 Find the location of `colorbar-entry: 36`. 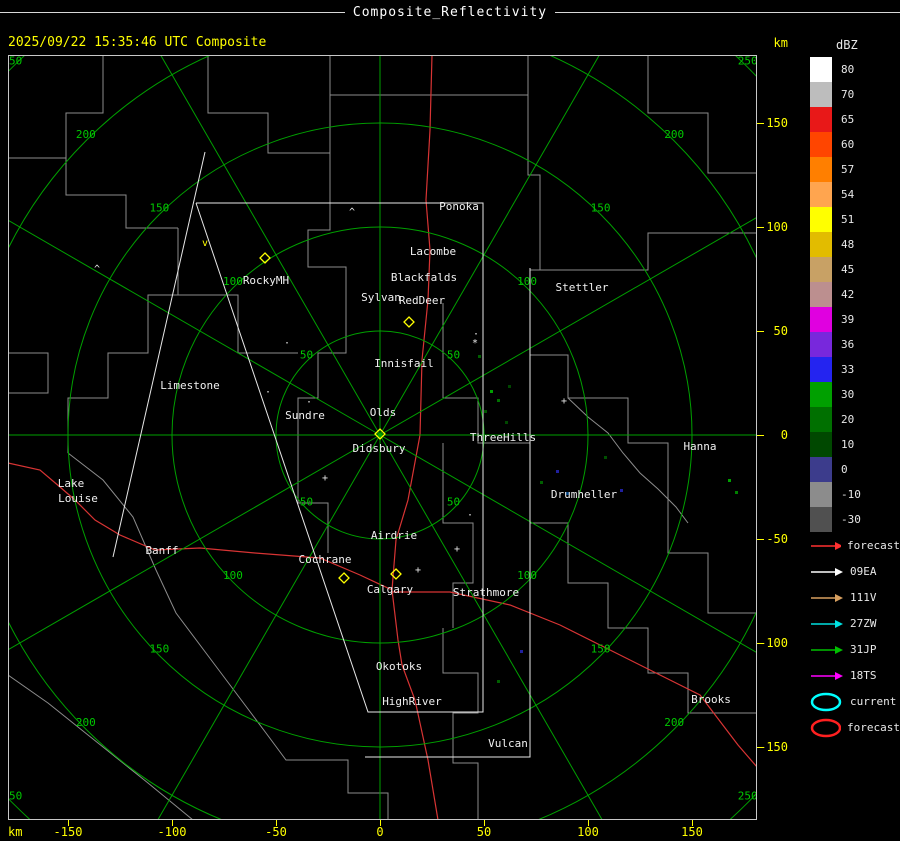

colorbar-entry: 36 is located at coordinates (855, 344).